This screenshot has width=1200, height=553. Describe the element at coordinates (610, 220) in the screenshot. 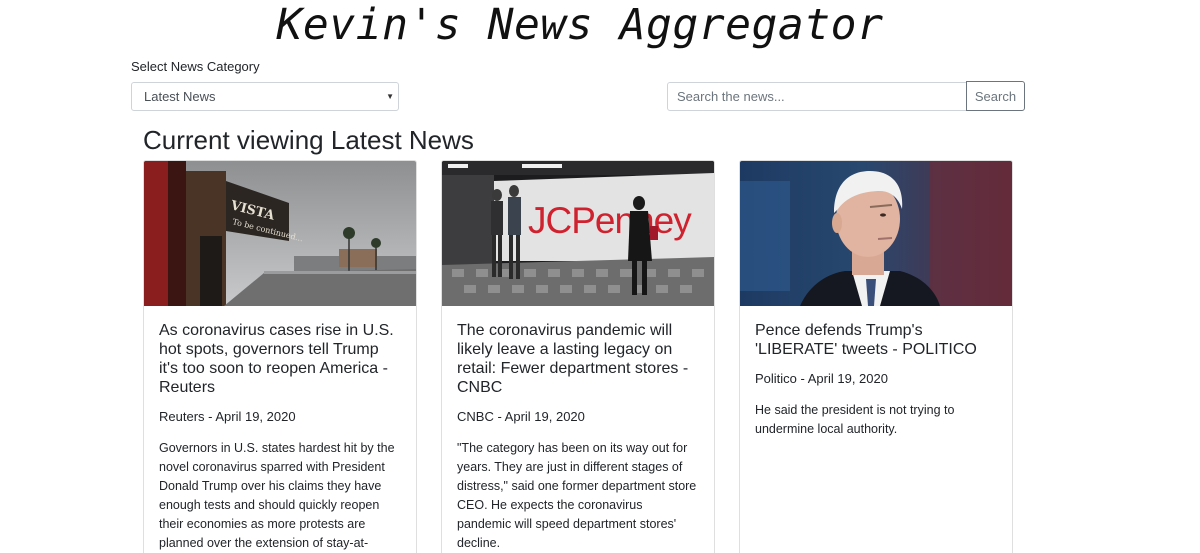

I see `store-logo-text: JCPenney` at that location.